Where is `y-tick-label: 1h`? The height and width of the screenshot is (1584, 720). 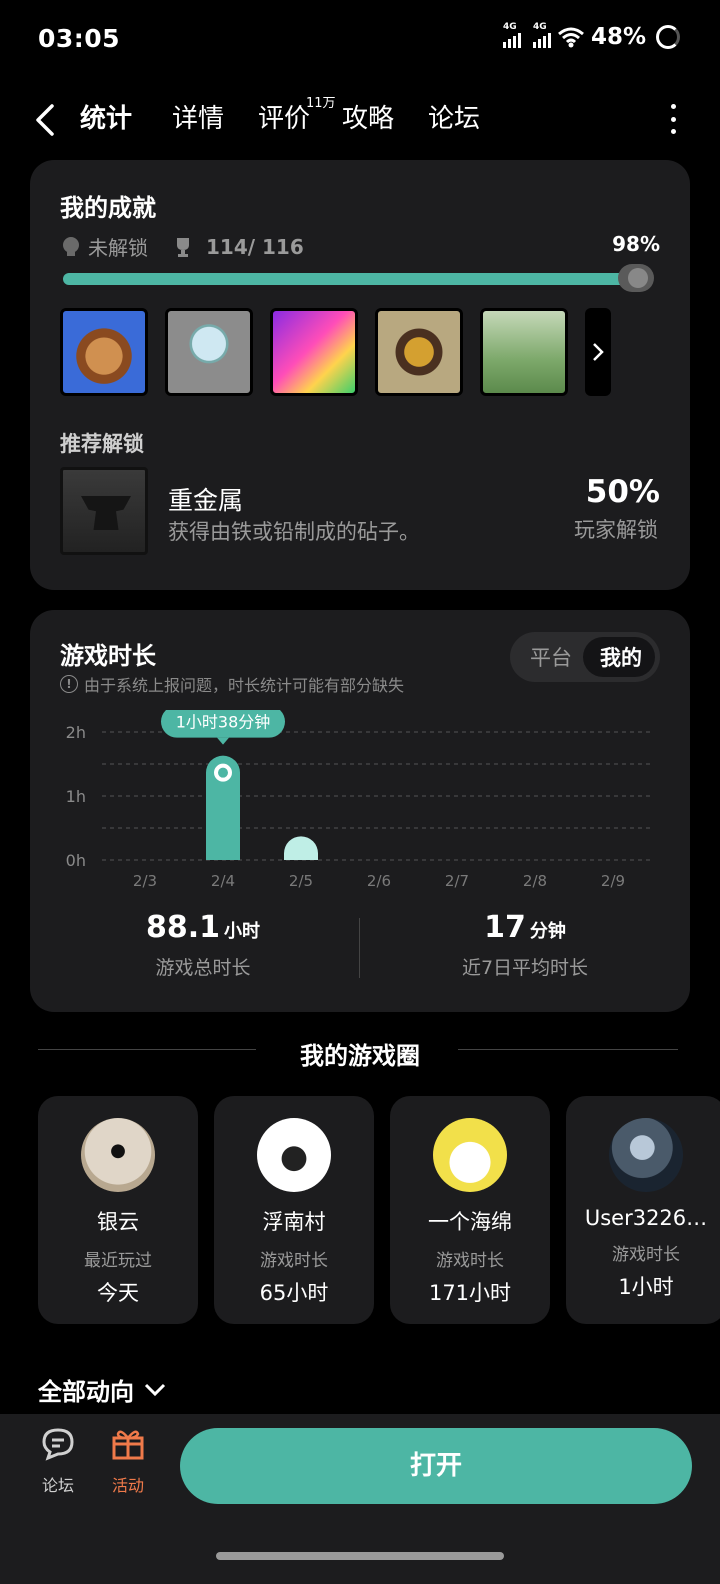 y-tick-label: 1h is located at coordinates (76, 796).